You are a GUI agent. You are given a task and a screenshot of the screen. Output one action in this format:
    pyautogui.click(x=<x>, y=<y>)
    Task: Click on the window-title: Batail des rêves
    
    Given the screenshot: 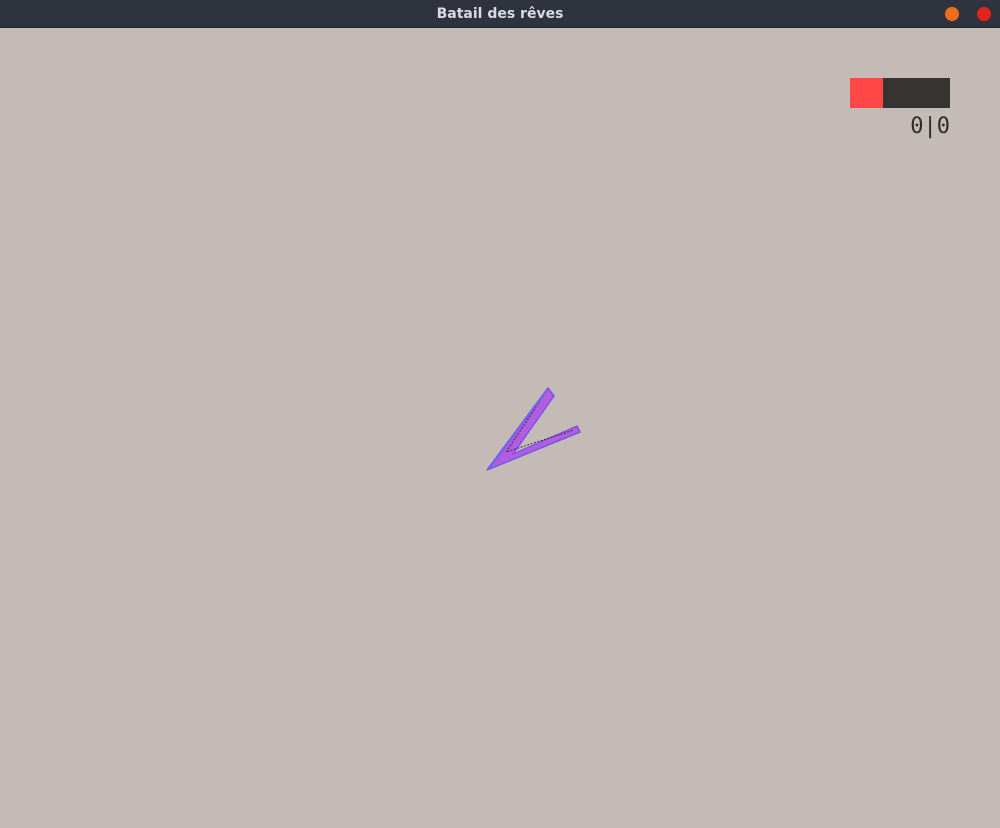 What is the action you would take?
    pyautogui.click(x=500, y=14)
    